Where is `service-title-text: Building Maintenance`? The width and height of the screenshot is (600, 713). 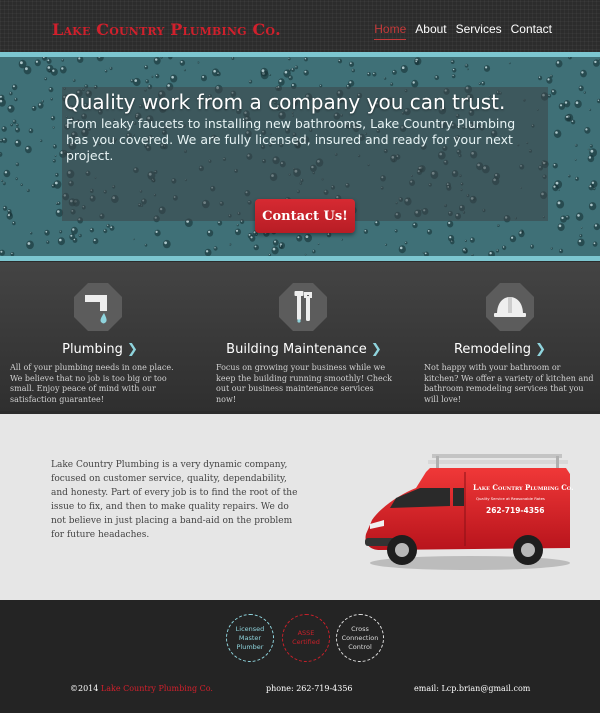
service-title-text: Building Maintenance is located at coordinates (296, 349).